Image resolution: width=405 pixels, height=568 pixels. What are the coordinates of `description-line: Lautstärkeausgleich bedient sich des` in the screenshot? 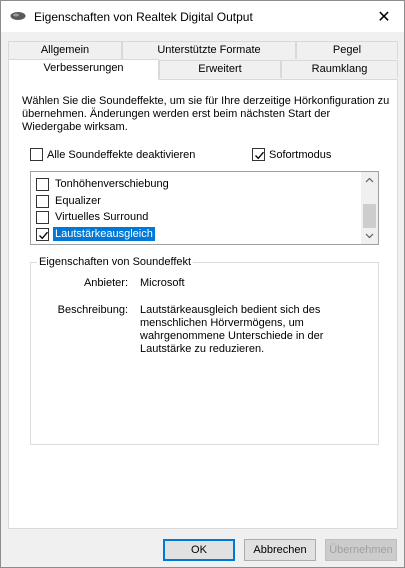 It's located at (230, 310).